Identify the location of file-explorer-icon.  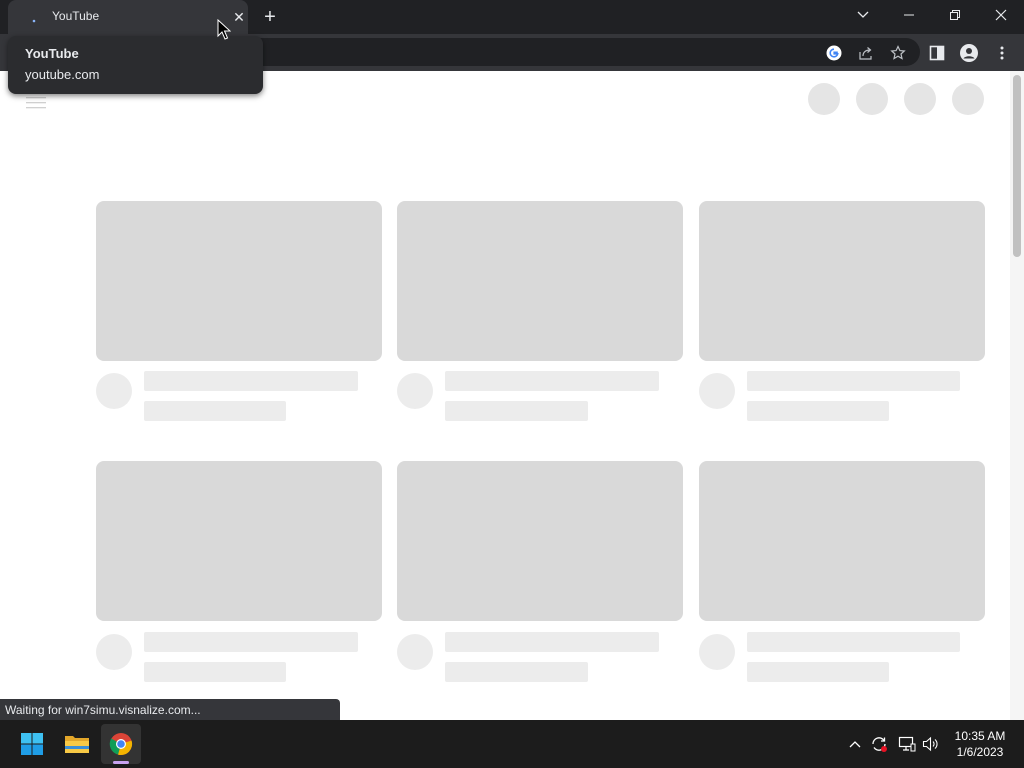
(77, 744).